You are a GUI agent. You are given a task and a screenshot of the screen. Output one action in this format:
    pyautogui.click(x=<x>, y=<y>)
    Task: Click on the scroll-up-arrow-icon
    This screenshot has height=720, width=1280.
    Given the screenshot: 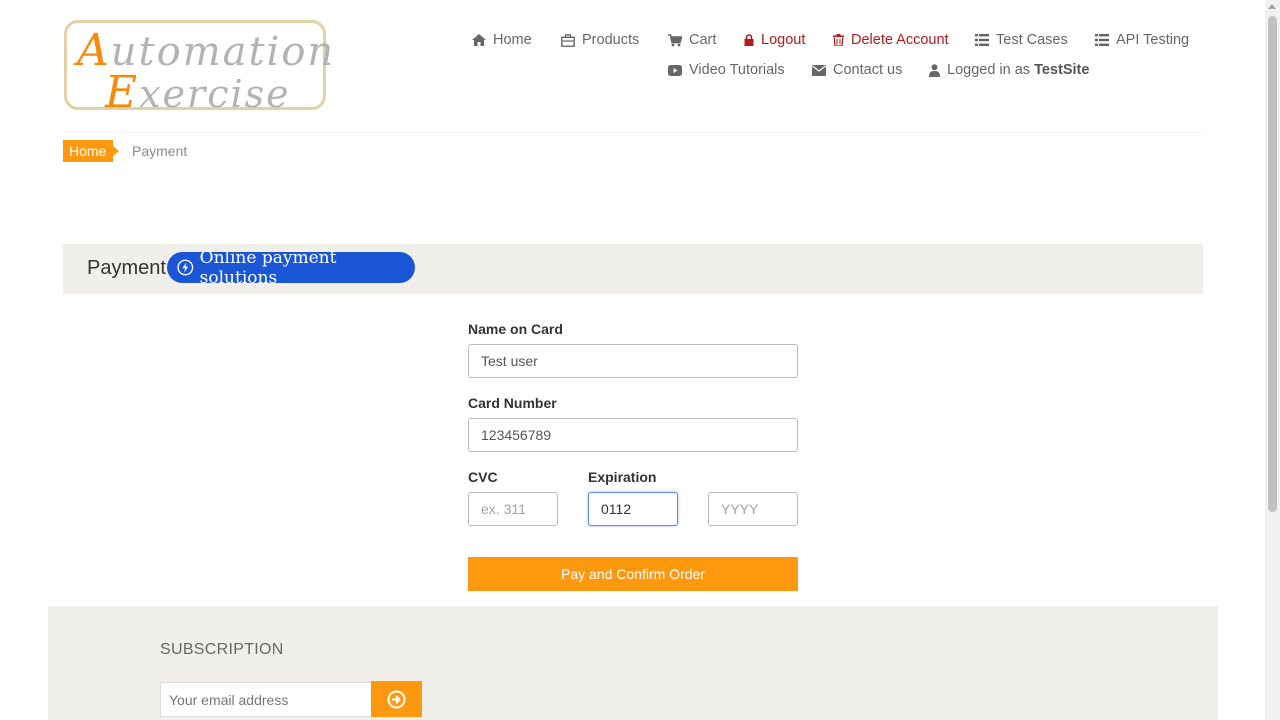 What is the action you would take?
    pyautogui.click(x=1272, y=6)
    